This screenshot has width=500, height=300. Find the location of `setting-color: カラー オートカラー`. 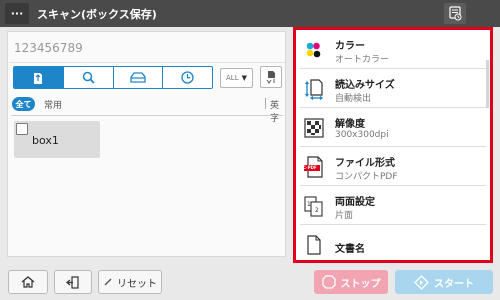

setting-color: カラー オートカラー is located at coordinates (393, 49).